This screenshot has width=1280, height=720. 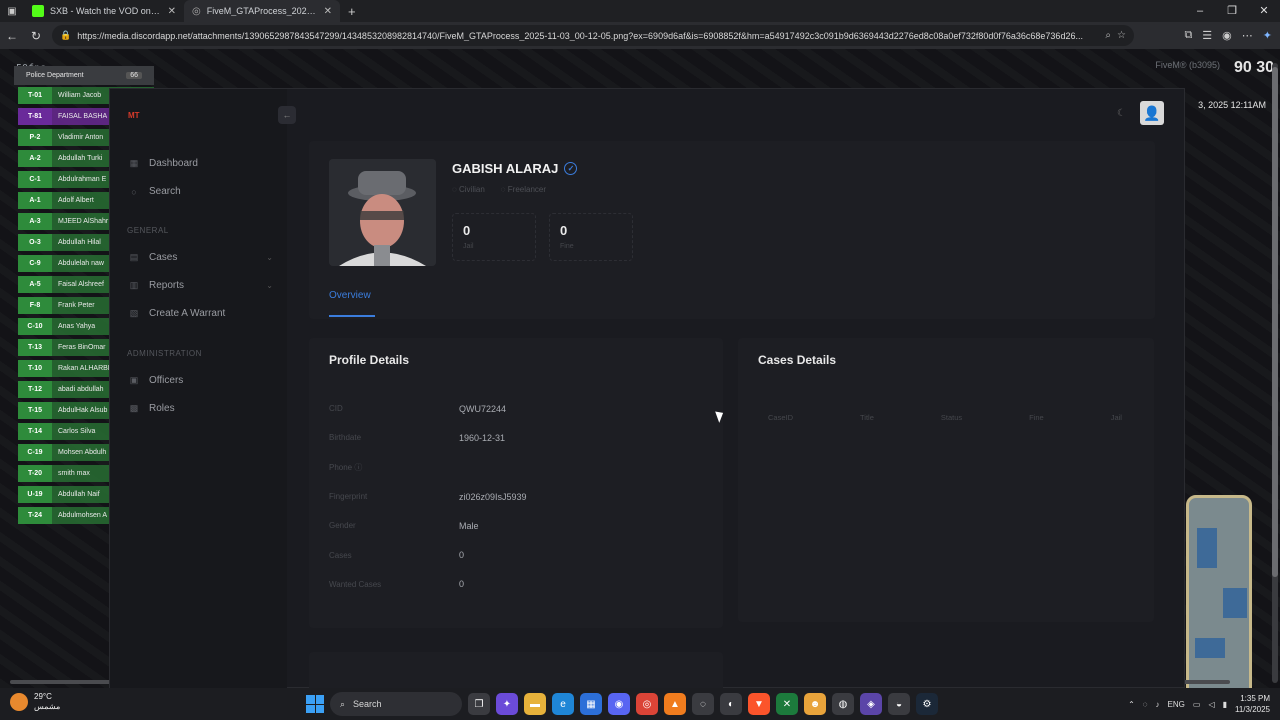 What do you see at coordinates (350, 295) in the screenshot?
I see `tab-overview: Overview` at bounding box center [350, 295].